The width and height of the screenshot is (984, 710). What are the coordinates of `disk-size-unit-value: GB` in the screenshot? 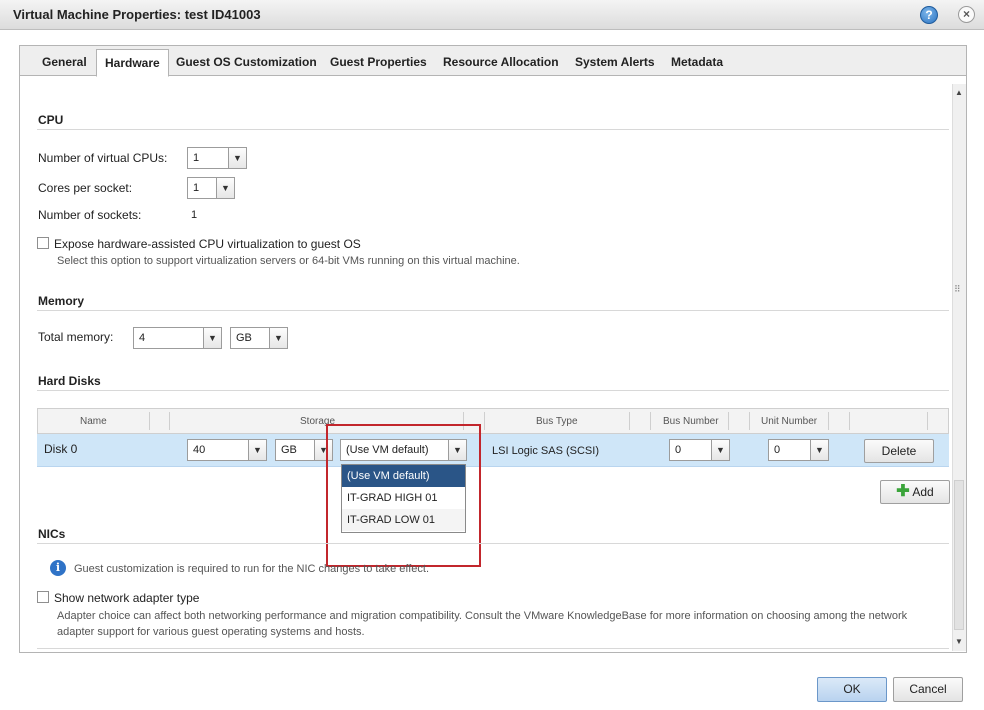 It's located at (289, 450).